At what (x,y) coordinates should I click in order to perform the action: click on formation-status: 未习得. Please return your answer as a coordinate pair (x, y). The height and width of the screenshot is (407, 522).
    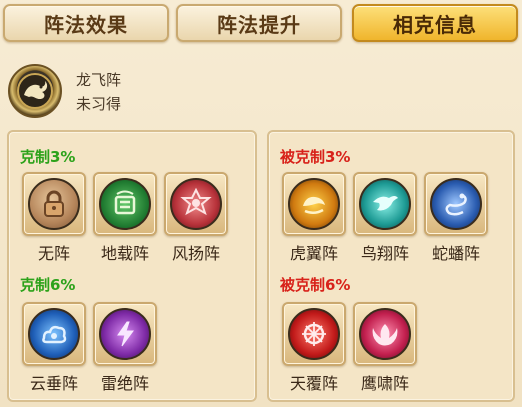
    Looking at the image, I should click on (99, 104).